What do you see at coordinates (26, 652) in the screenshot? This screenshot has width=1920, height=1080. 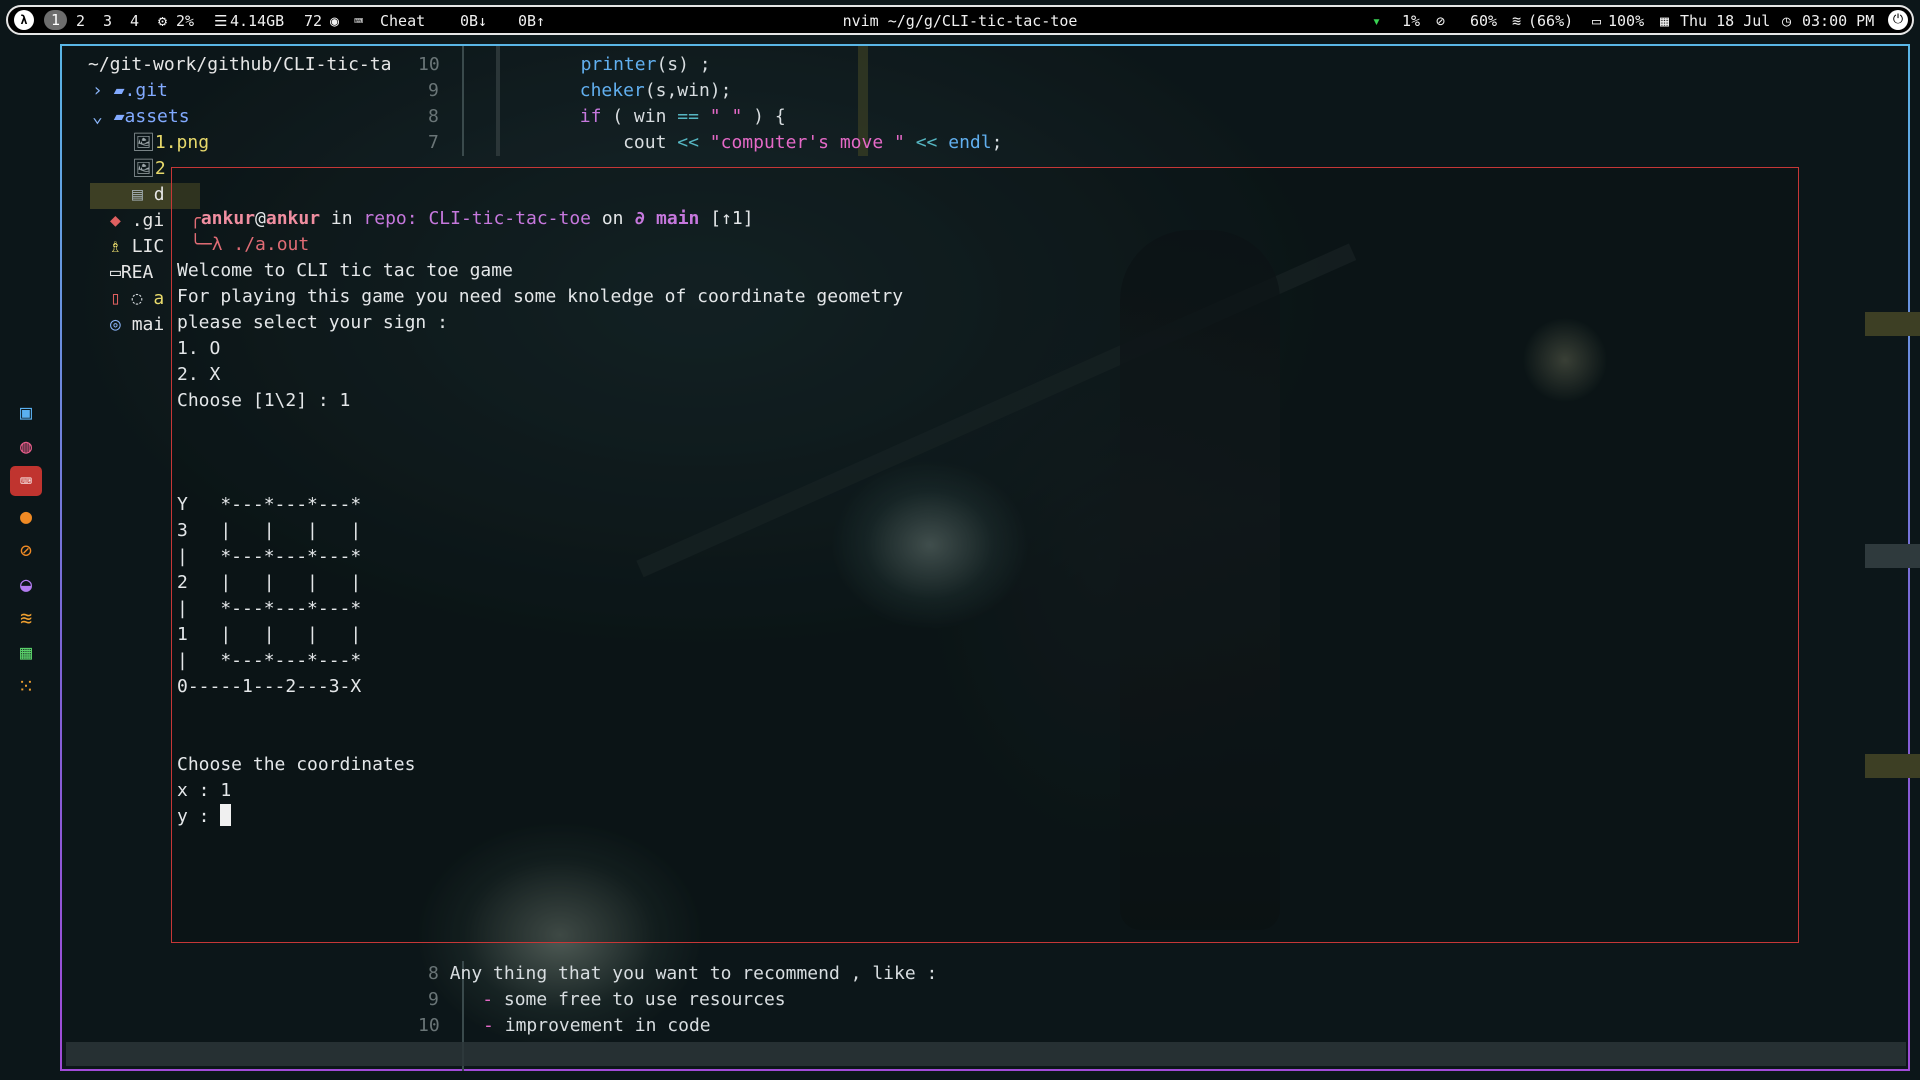 I see `monitor-icon: ▦` at bounding box center [26, 652].